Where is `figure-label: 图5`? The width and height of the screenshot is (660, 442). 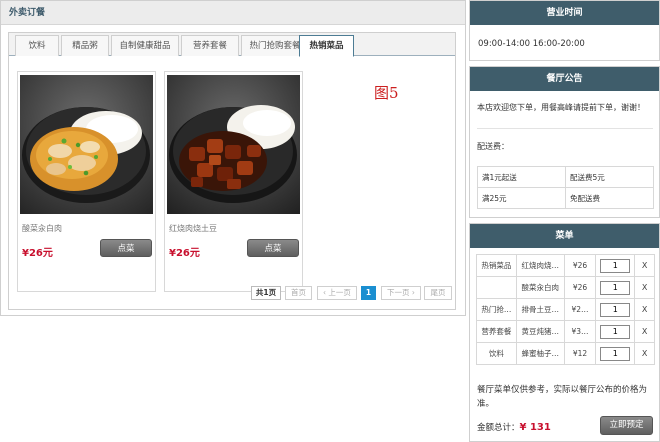 figure-label: 图5 is located at coordinates (386, 93).